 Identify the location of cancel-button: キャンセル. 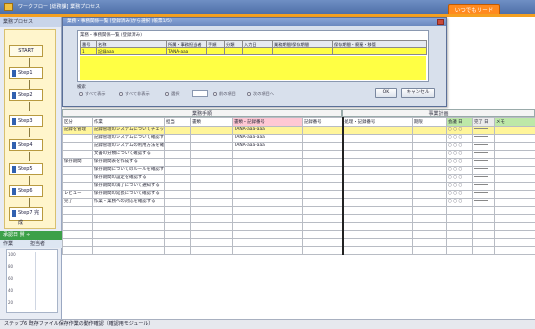
(418, 93).